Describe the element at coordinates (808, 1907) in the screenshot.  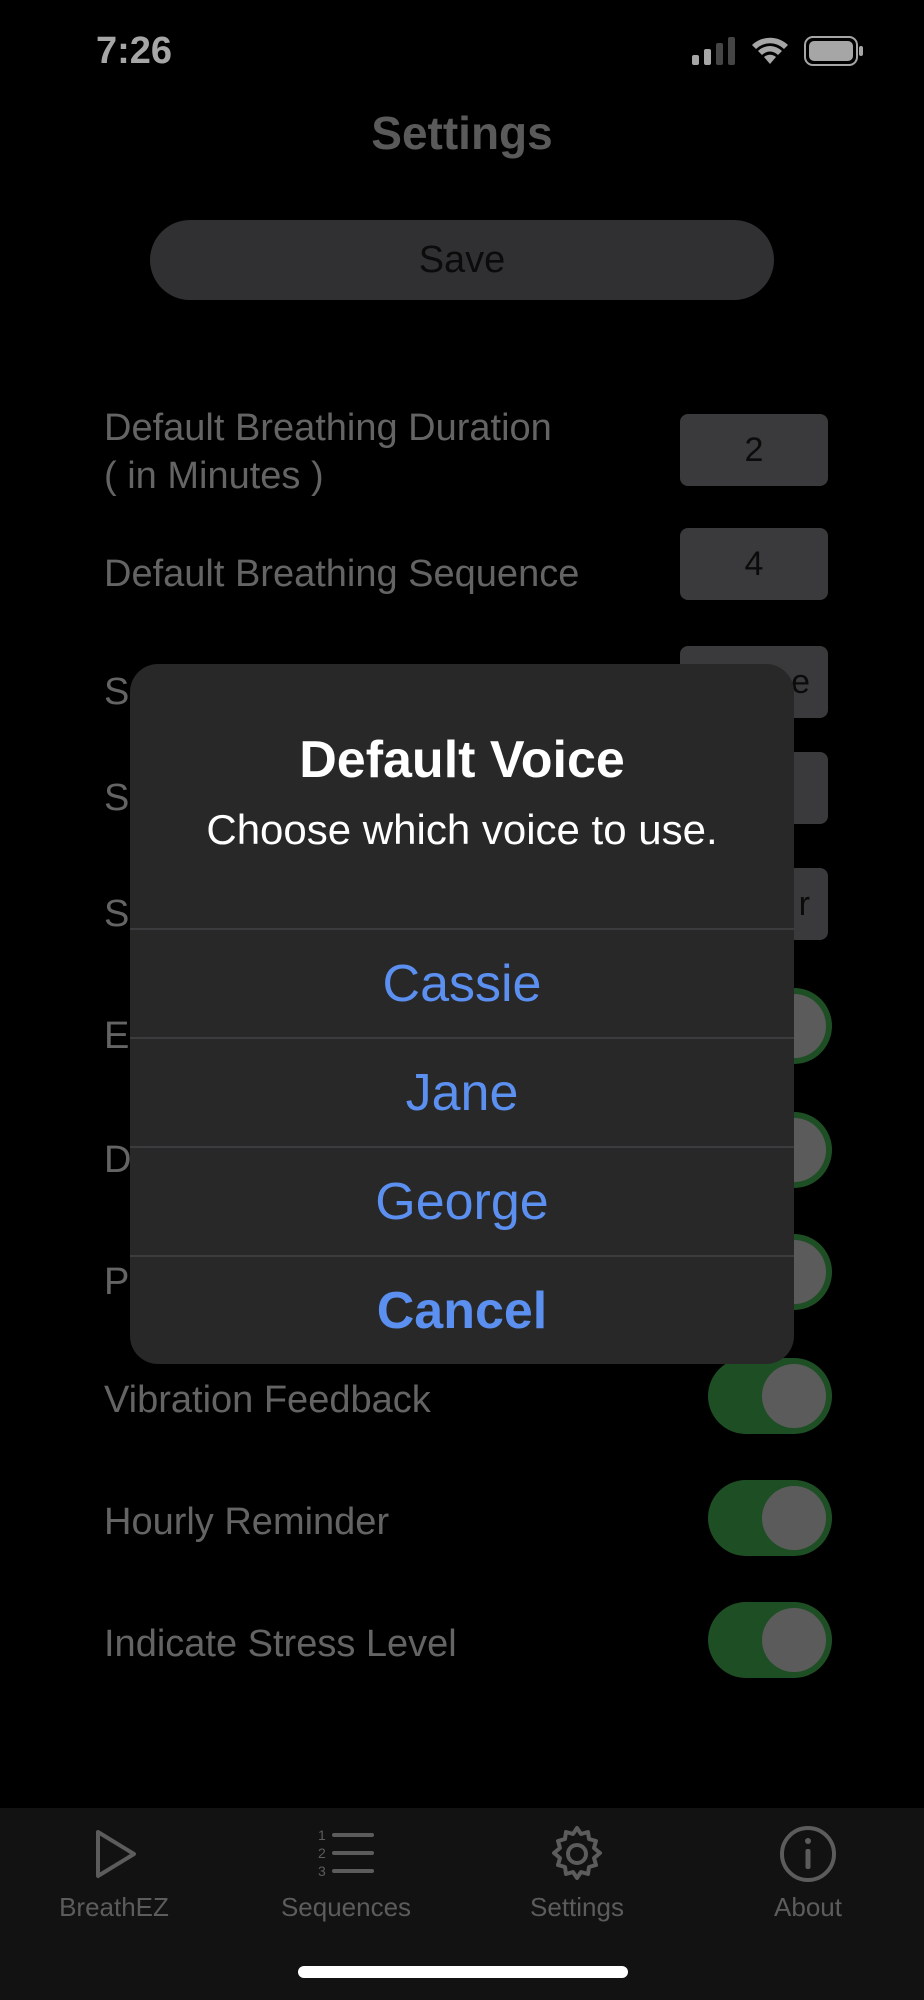
I see `tab-label: About` at that location.